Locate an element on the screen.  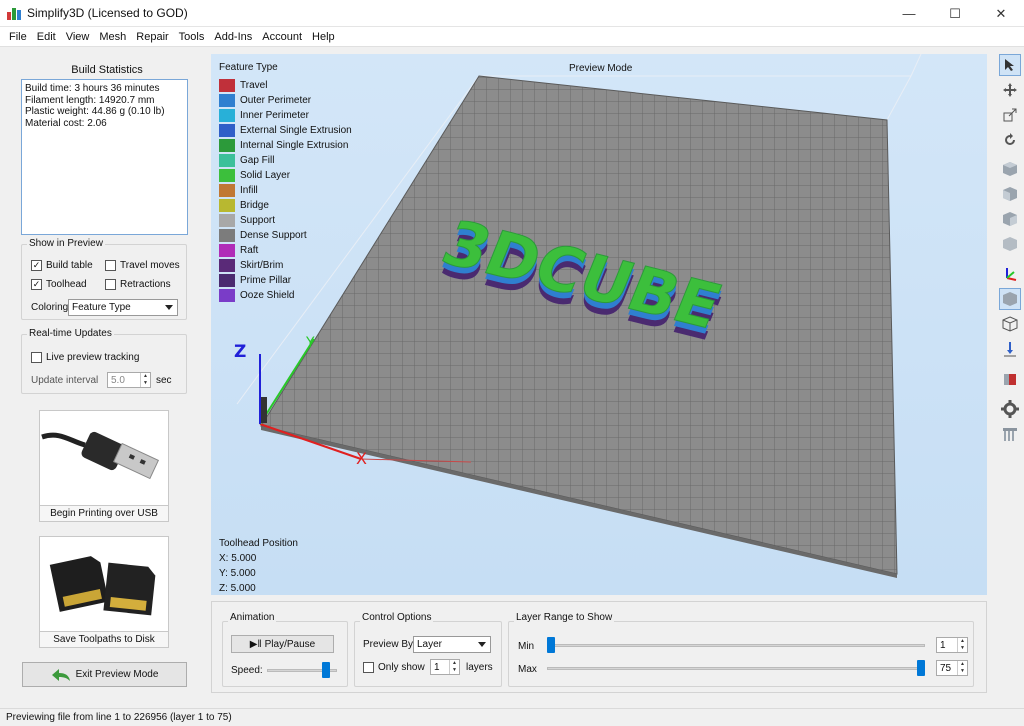
cross-section-icon is located at coordinates (1010, 379).